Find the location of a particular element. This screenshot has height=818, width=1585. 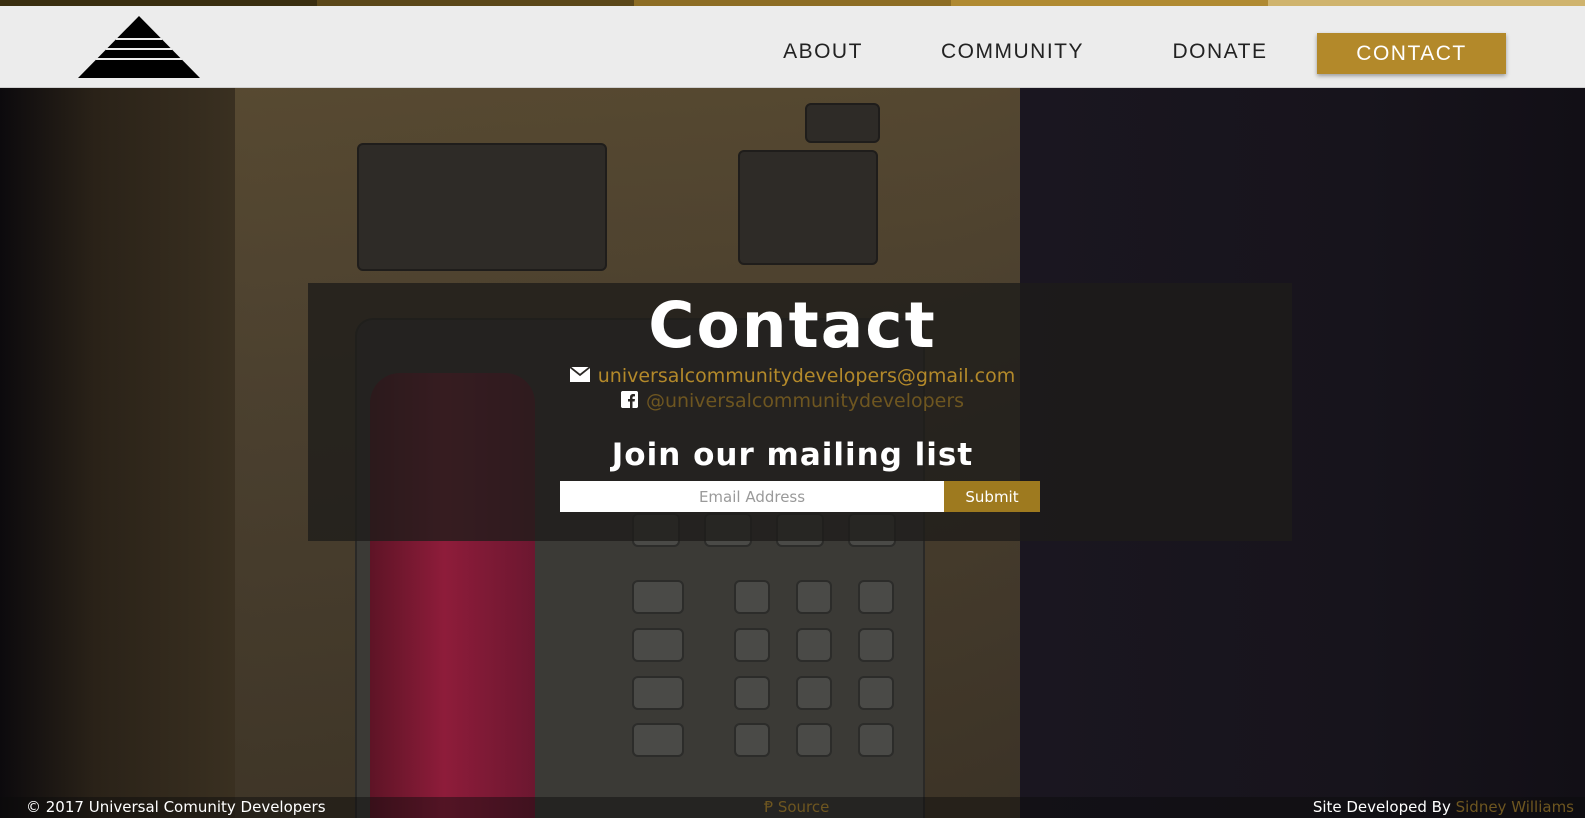

coin-slot is located at coordinates (808, 207).